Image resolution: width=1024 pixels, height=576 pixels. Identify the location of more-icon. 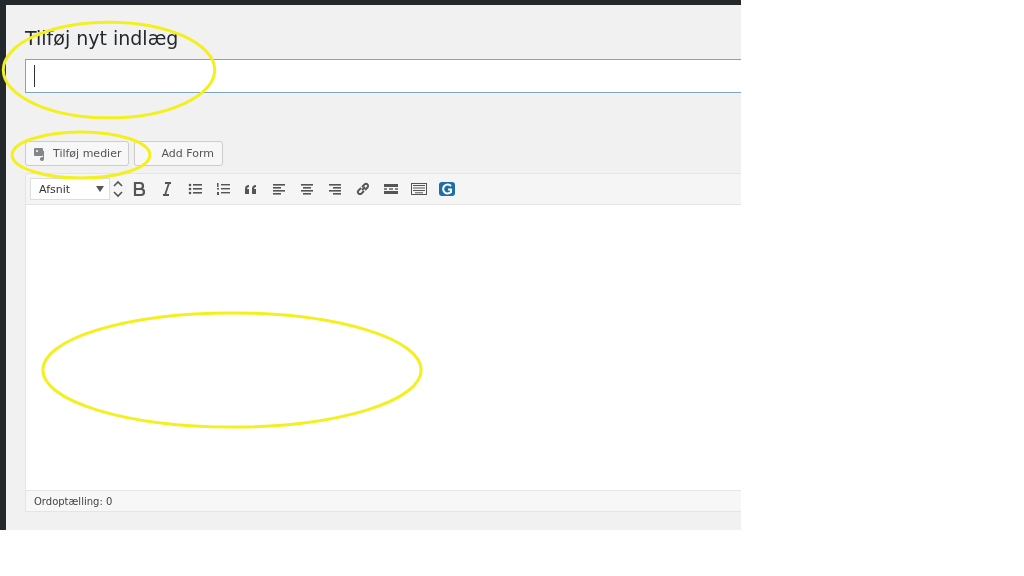
(391, 189).